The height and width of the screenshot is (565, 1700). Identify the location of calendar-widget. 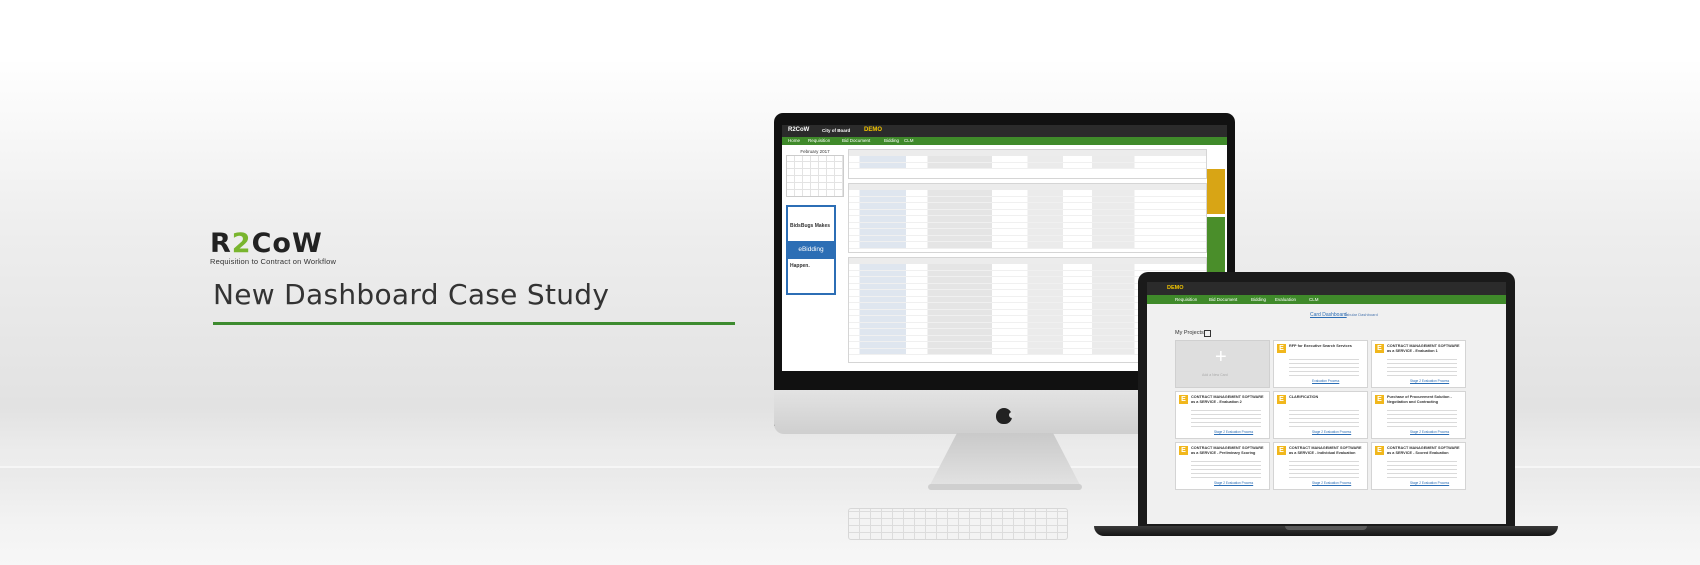
(815, 176).